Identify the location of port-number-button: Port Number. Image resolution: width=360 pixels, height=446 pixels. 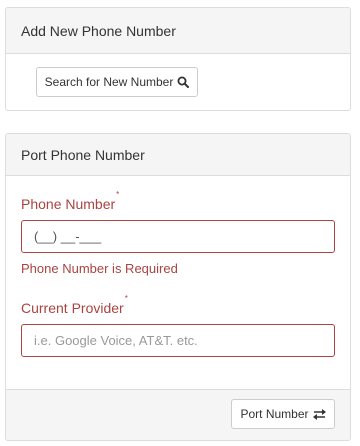
(283, 414).